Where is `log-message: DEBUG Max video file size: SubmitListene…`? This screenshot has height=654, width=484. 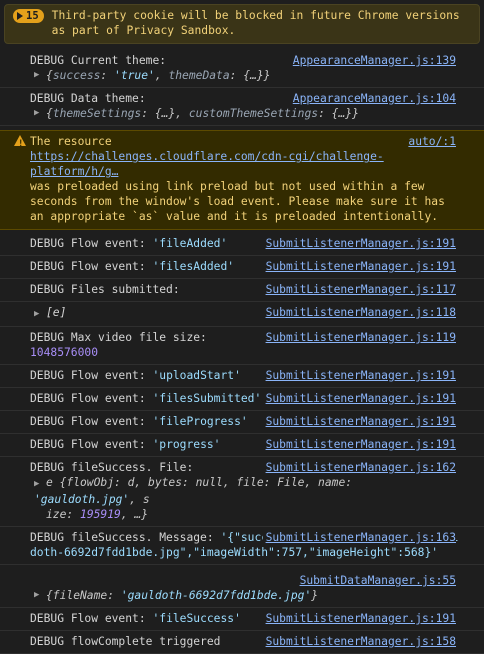 log-message: DEBUG Max video file size: SubmitListene… is located at coordinates (242, 346).